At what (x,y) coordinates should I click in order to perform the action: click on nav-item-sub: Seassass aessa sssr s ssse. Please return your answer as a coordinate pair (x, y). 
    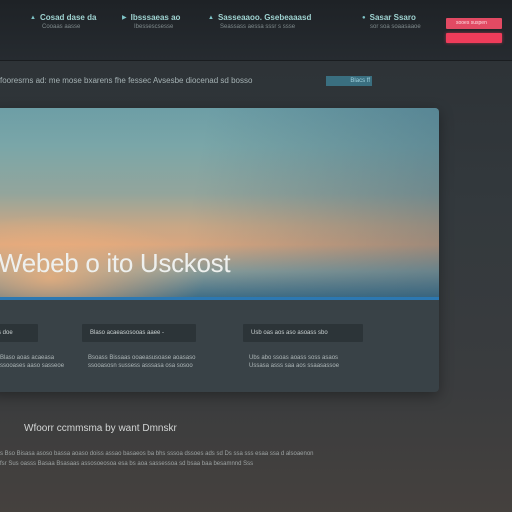
    Looking at the image, I should click on (258, 27).